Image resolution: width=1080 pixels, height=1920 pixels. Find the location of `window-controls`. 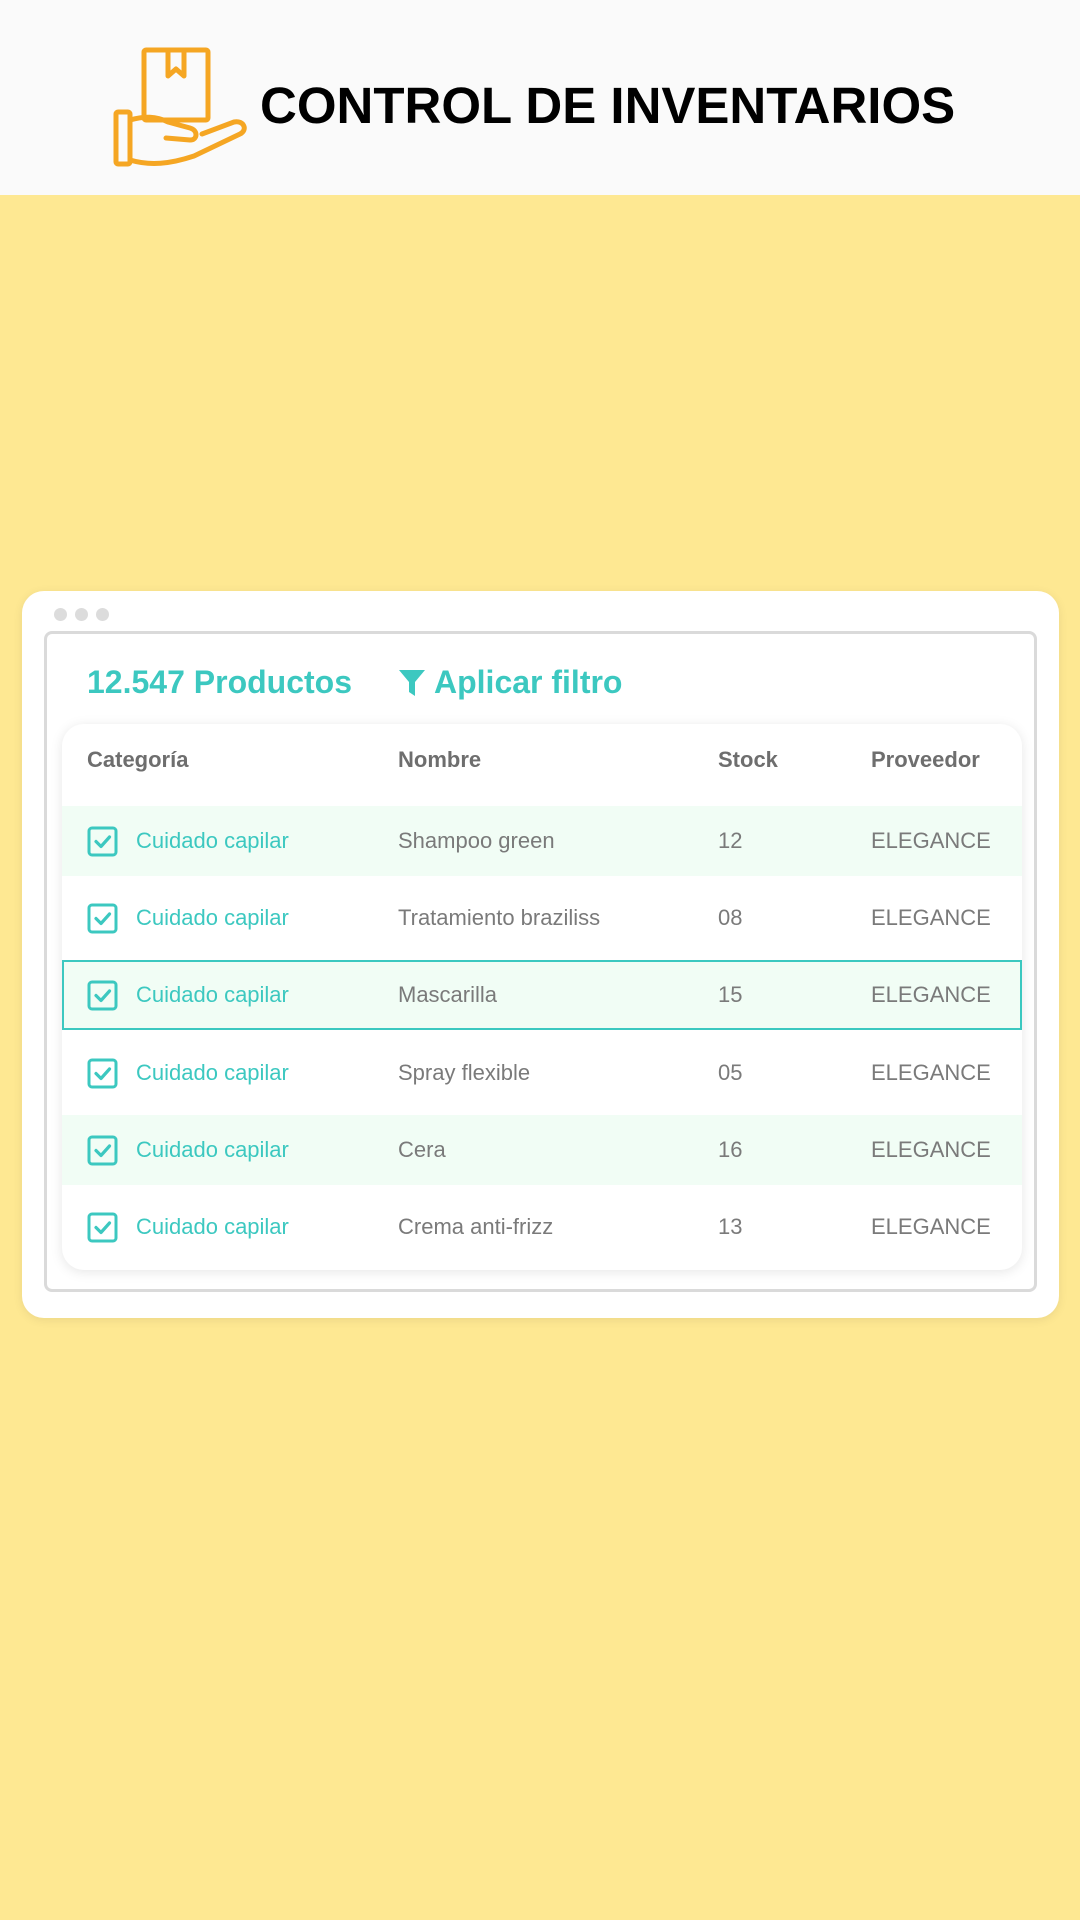

window-controls is located at coordinates (81, 614).